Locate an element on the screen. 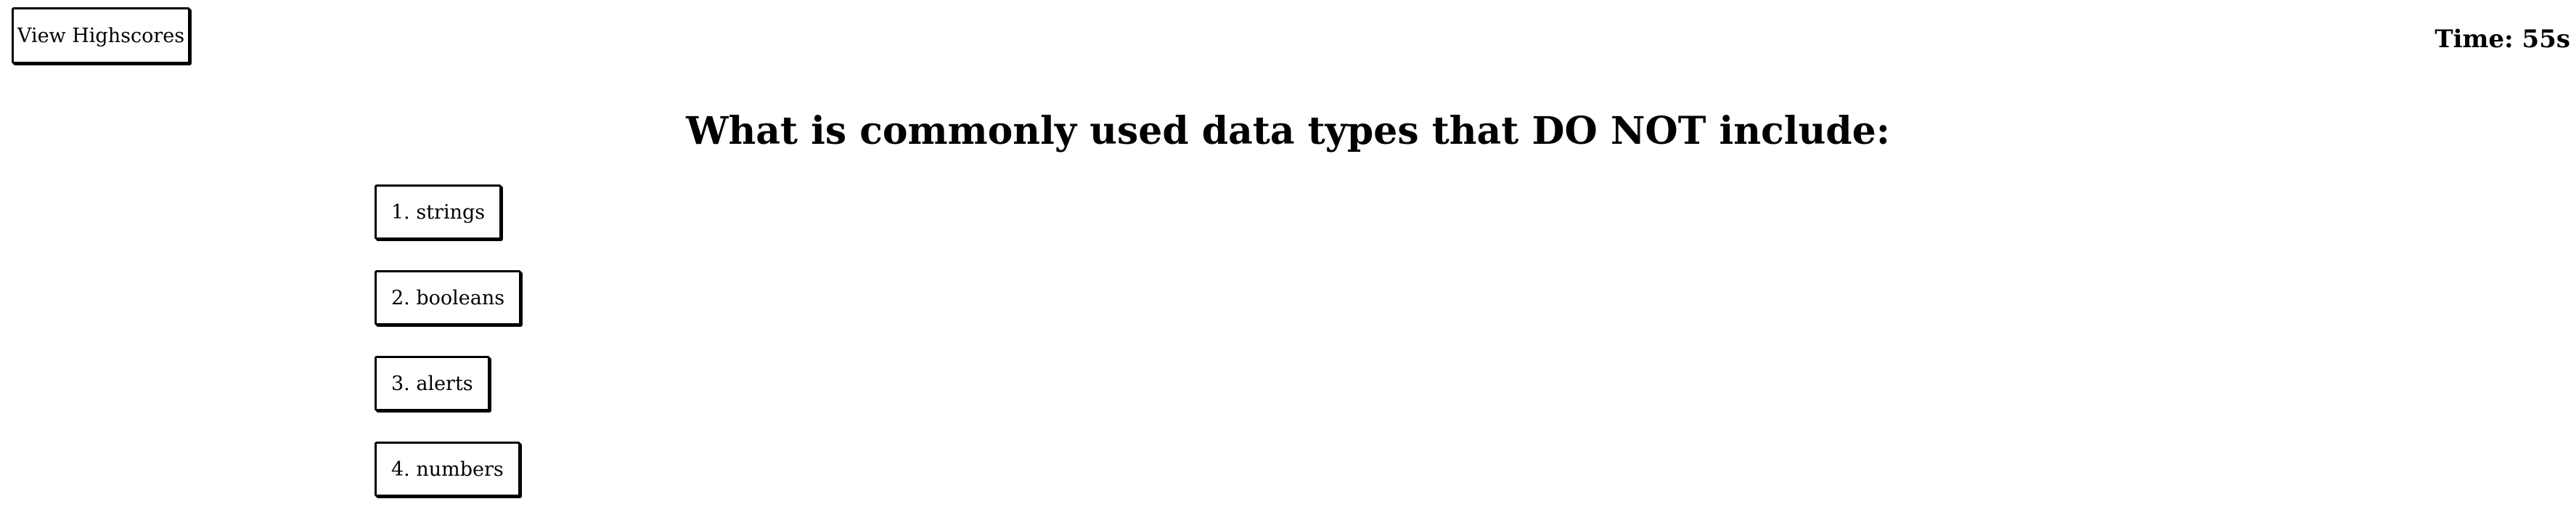 Image resolution: width=2576 pixels, height=528 pixels. answer-button-numbers: 4. numbers is located at coordinates (447, 470).